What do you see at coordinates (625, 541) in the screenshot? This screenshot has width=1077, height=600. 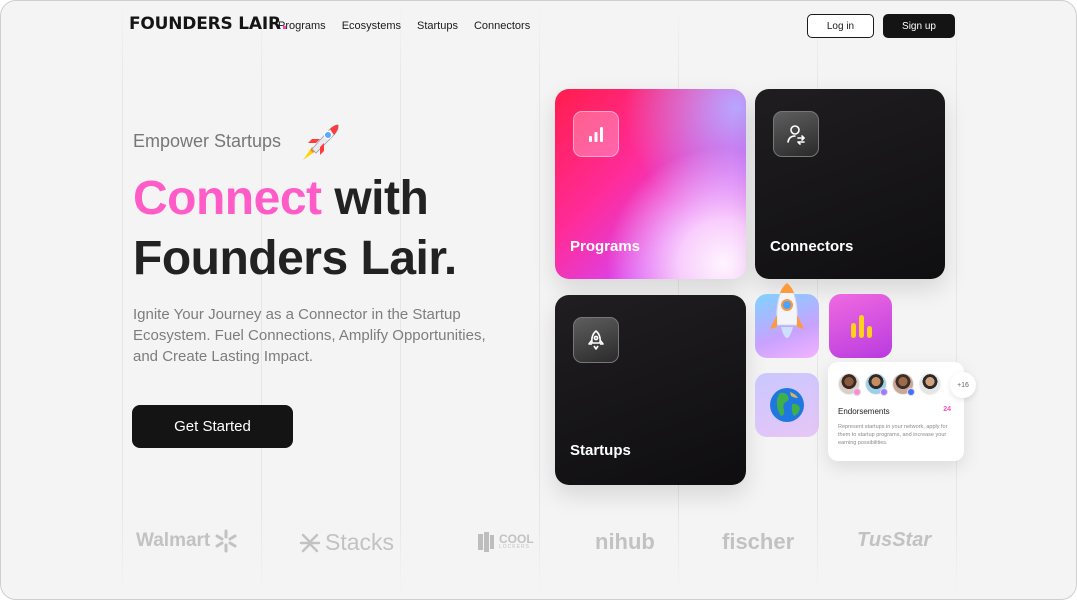 I see `nihub-logo: nihub` at bounding box center [625, 541].